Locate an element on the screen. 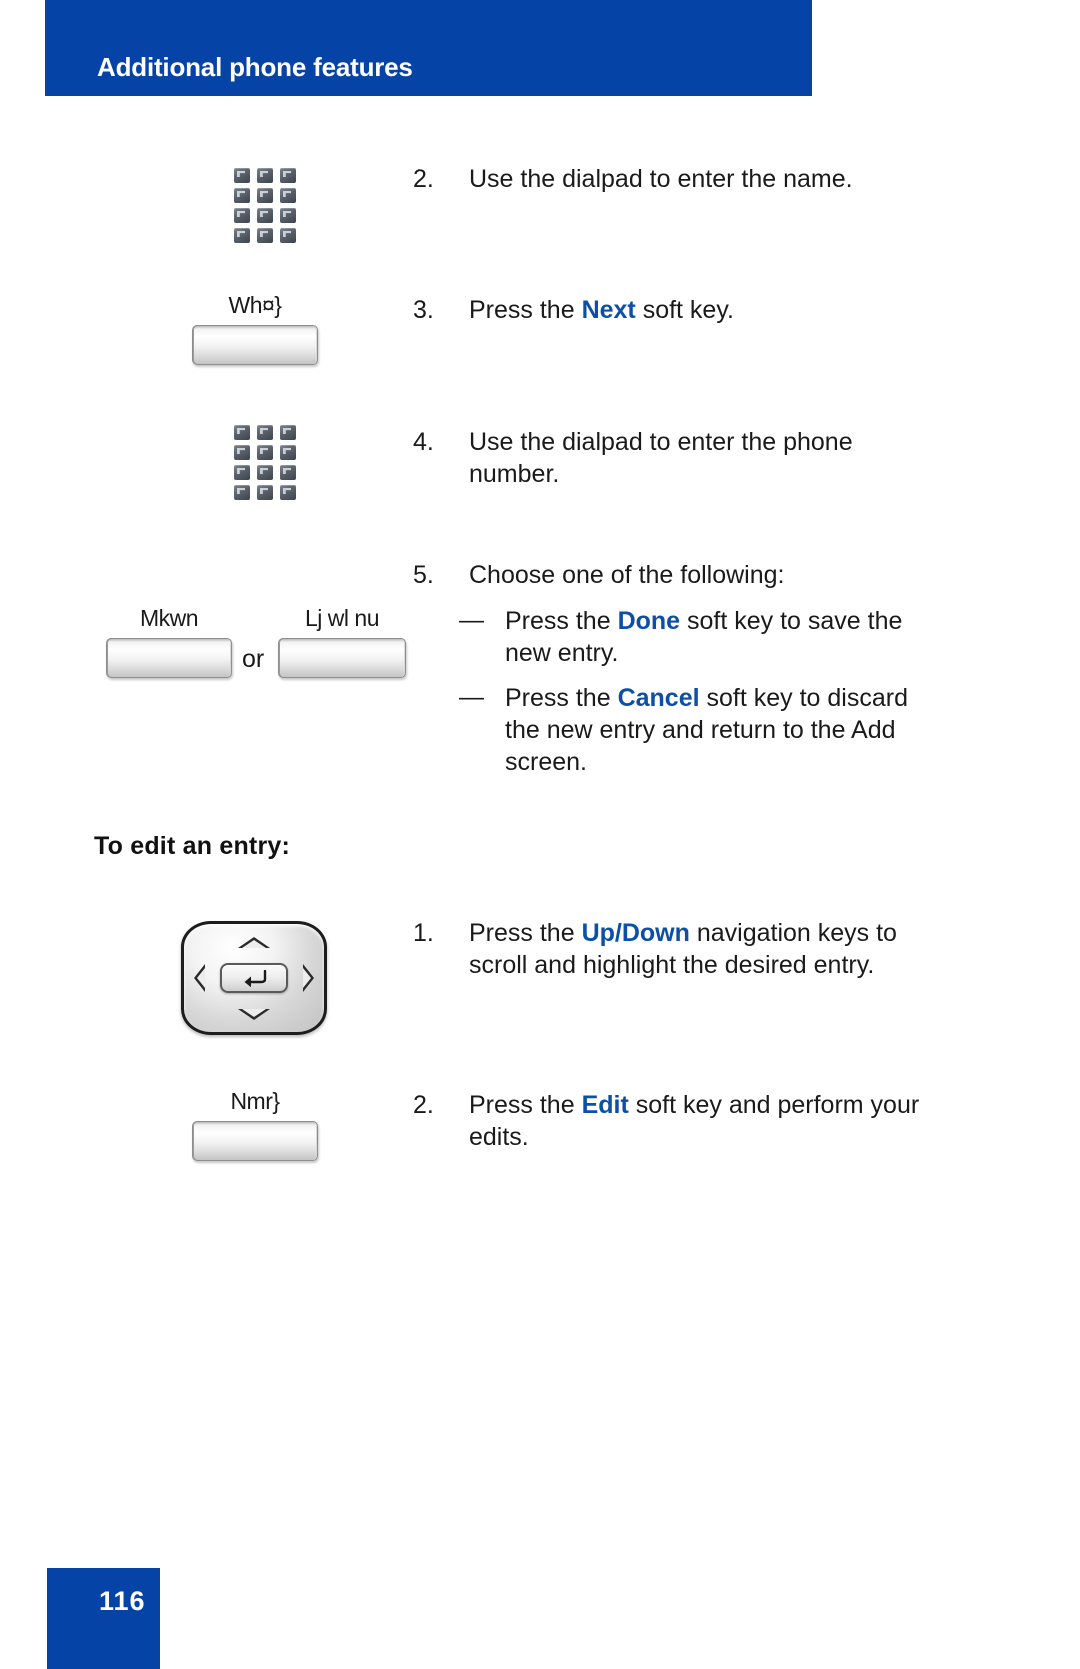 This screenshot has height=1669, width=1080. edit-step-1-pre: Press the is located at coordinates (525, 933).